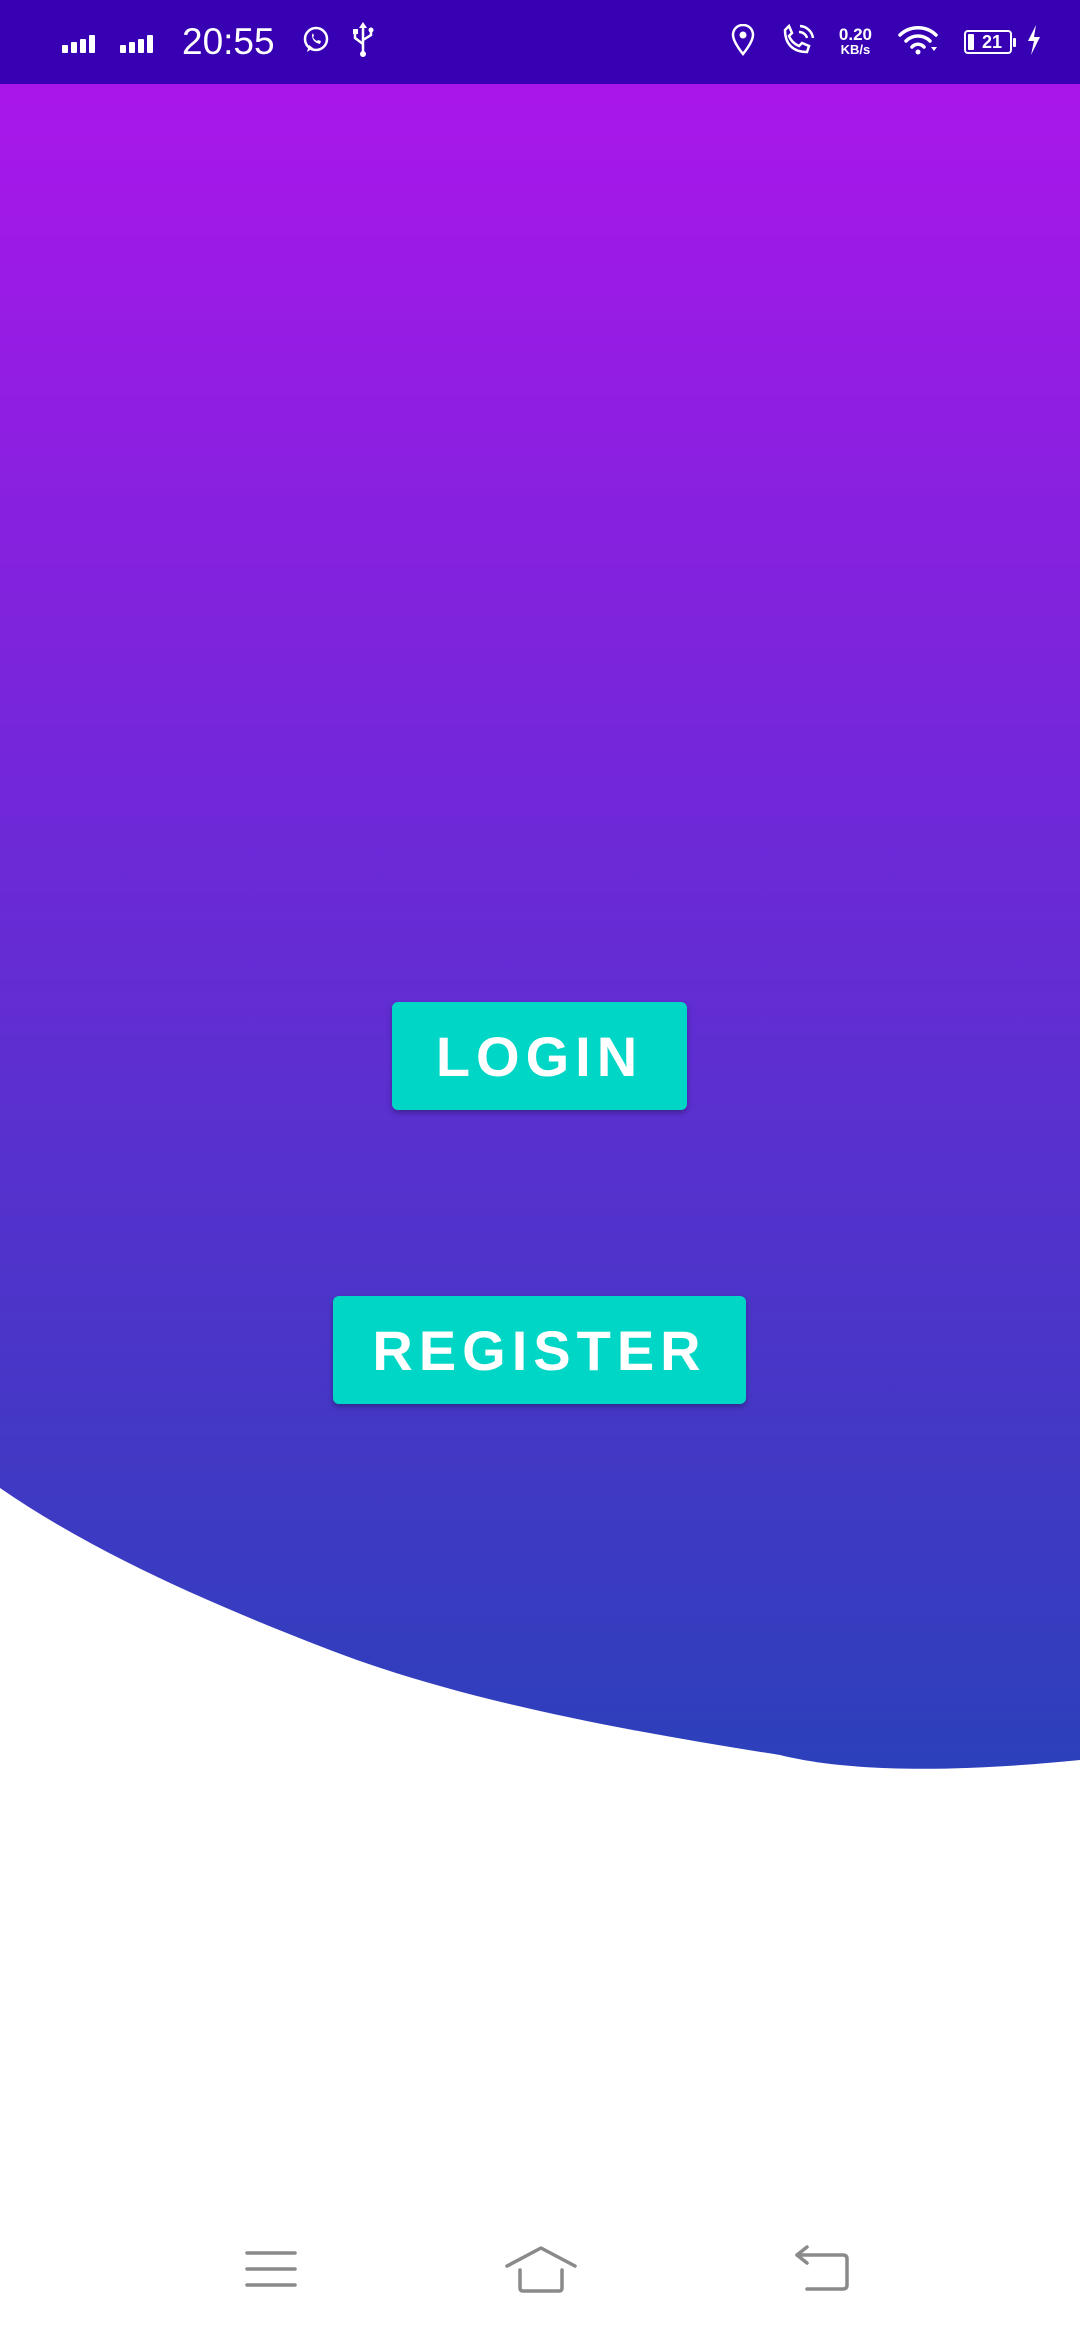  Describe the element at coordinates (539, 1056) in the screenshot. I see `login-button: LOGIN` at that location.